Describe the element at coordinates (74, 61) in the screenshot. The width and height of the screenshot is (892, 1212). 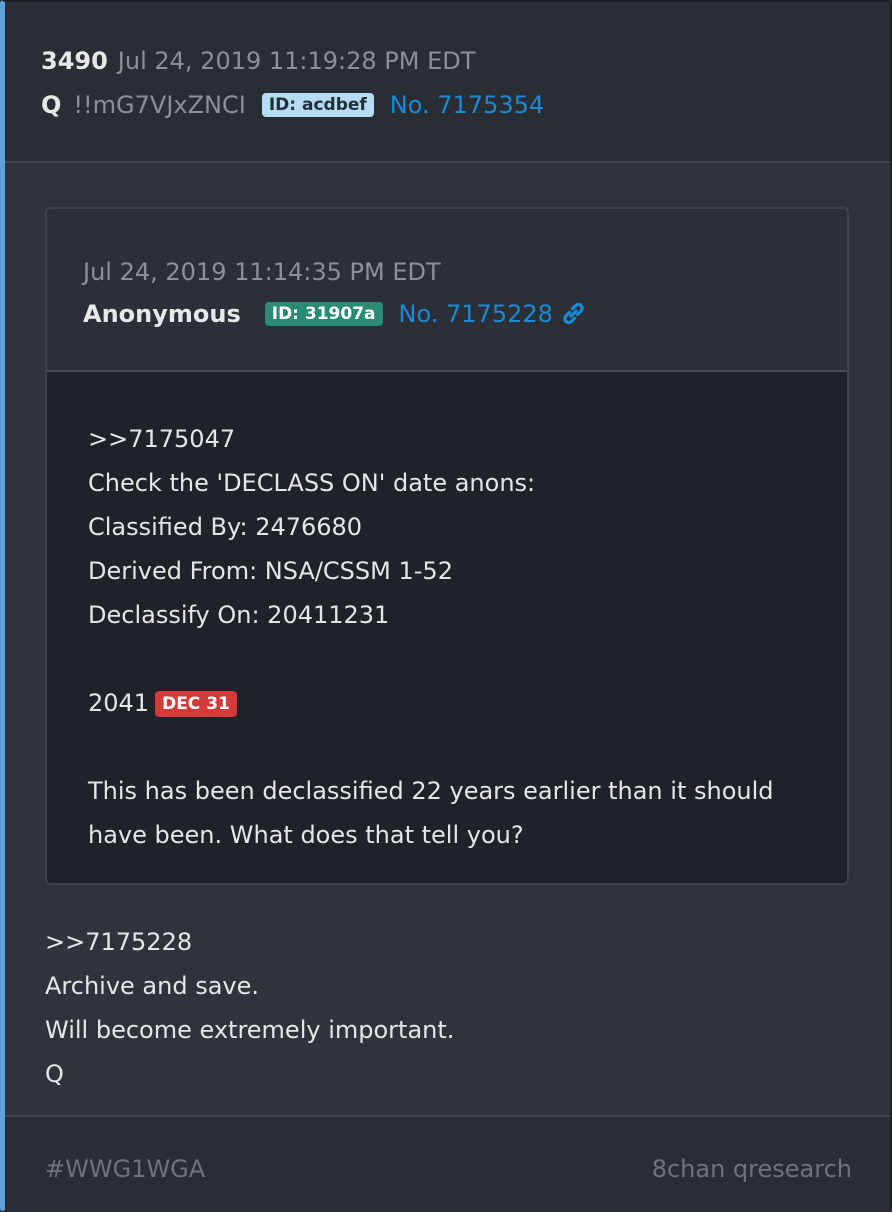
I see `post-number: 3490` at that location.